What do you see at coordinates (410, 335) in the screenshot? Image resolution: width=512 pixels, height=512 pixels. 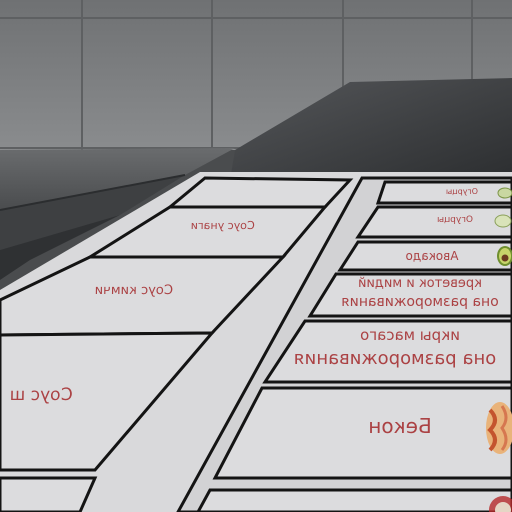 I see `right-cell-label-5a: икры масаго` at bounding box center [410, 335].